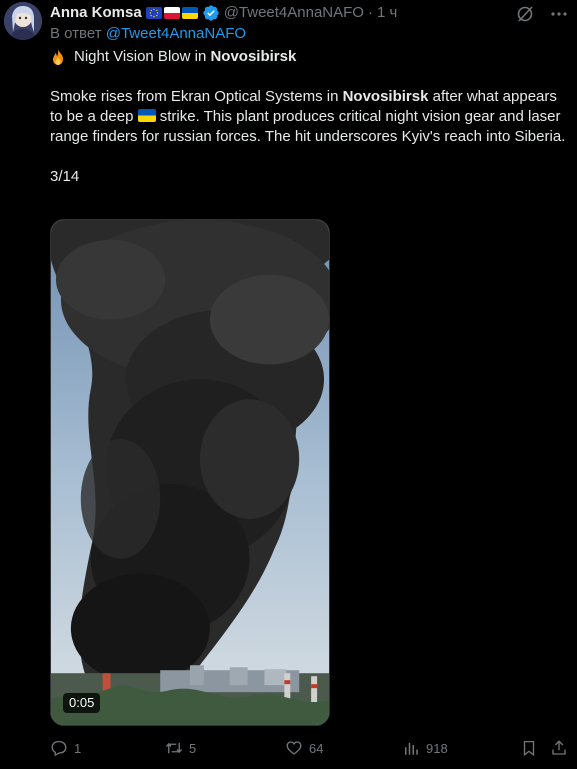  What do you see at coordinates (59, 748) in the screenshot?
I see `reply-icon` at bounding box center [59, 748].